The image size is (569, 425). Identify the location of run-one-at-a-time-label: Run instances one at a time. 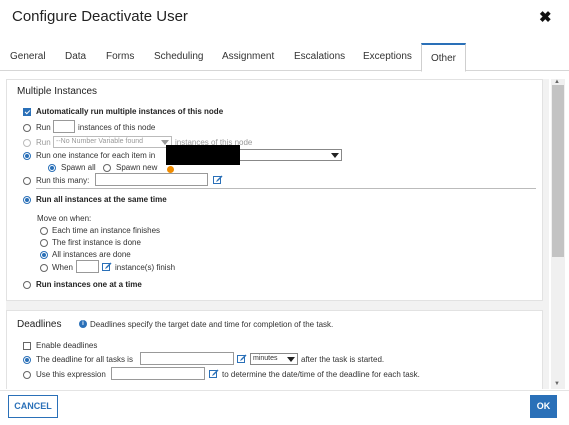
(89, 284).